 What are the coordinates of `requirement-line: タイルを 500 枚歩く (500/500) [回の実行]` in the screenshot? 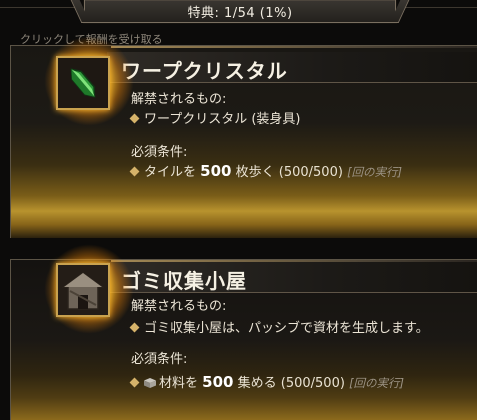 It's located at (266, 170).